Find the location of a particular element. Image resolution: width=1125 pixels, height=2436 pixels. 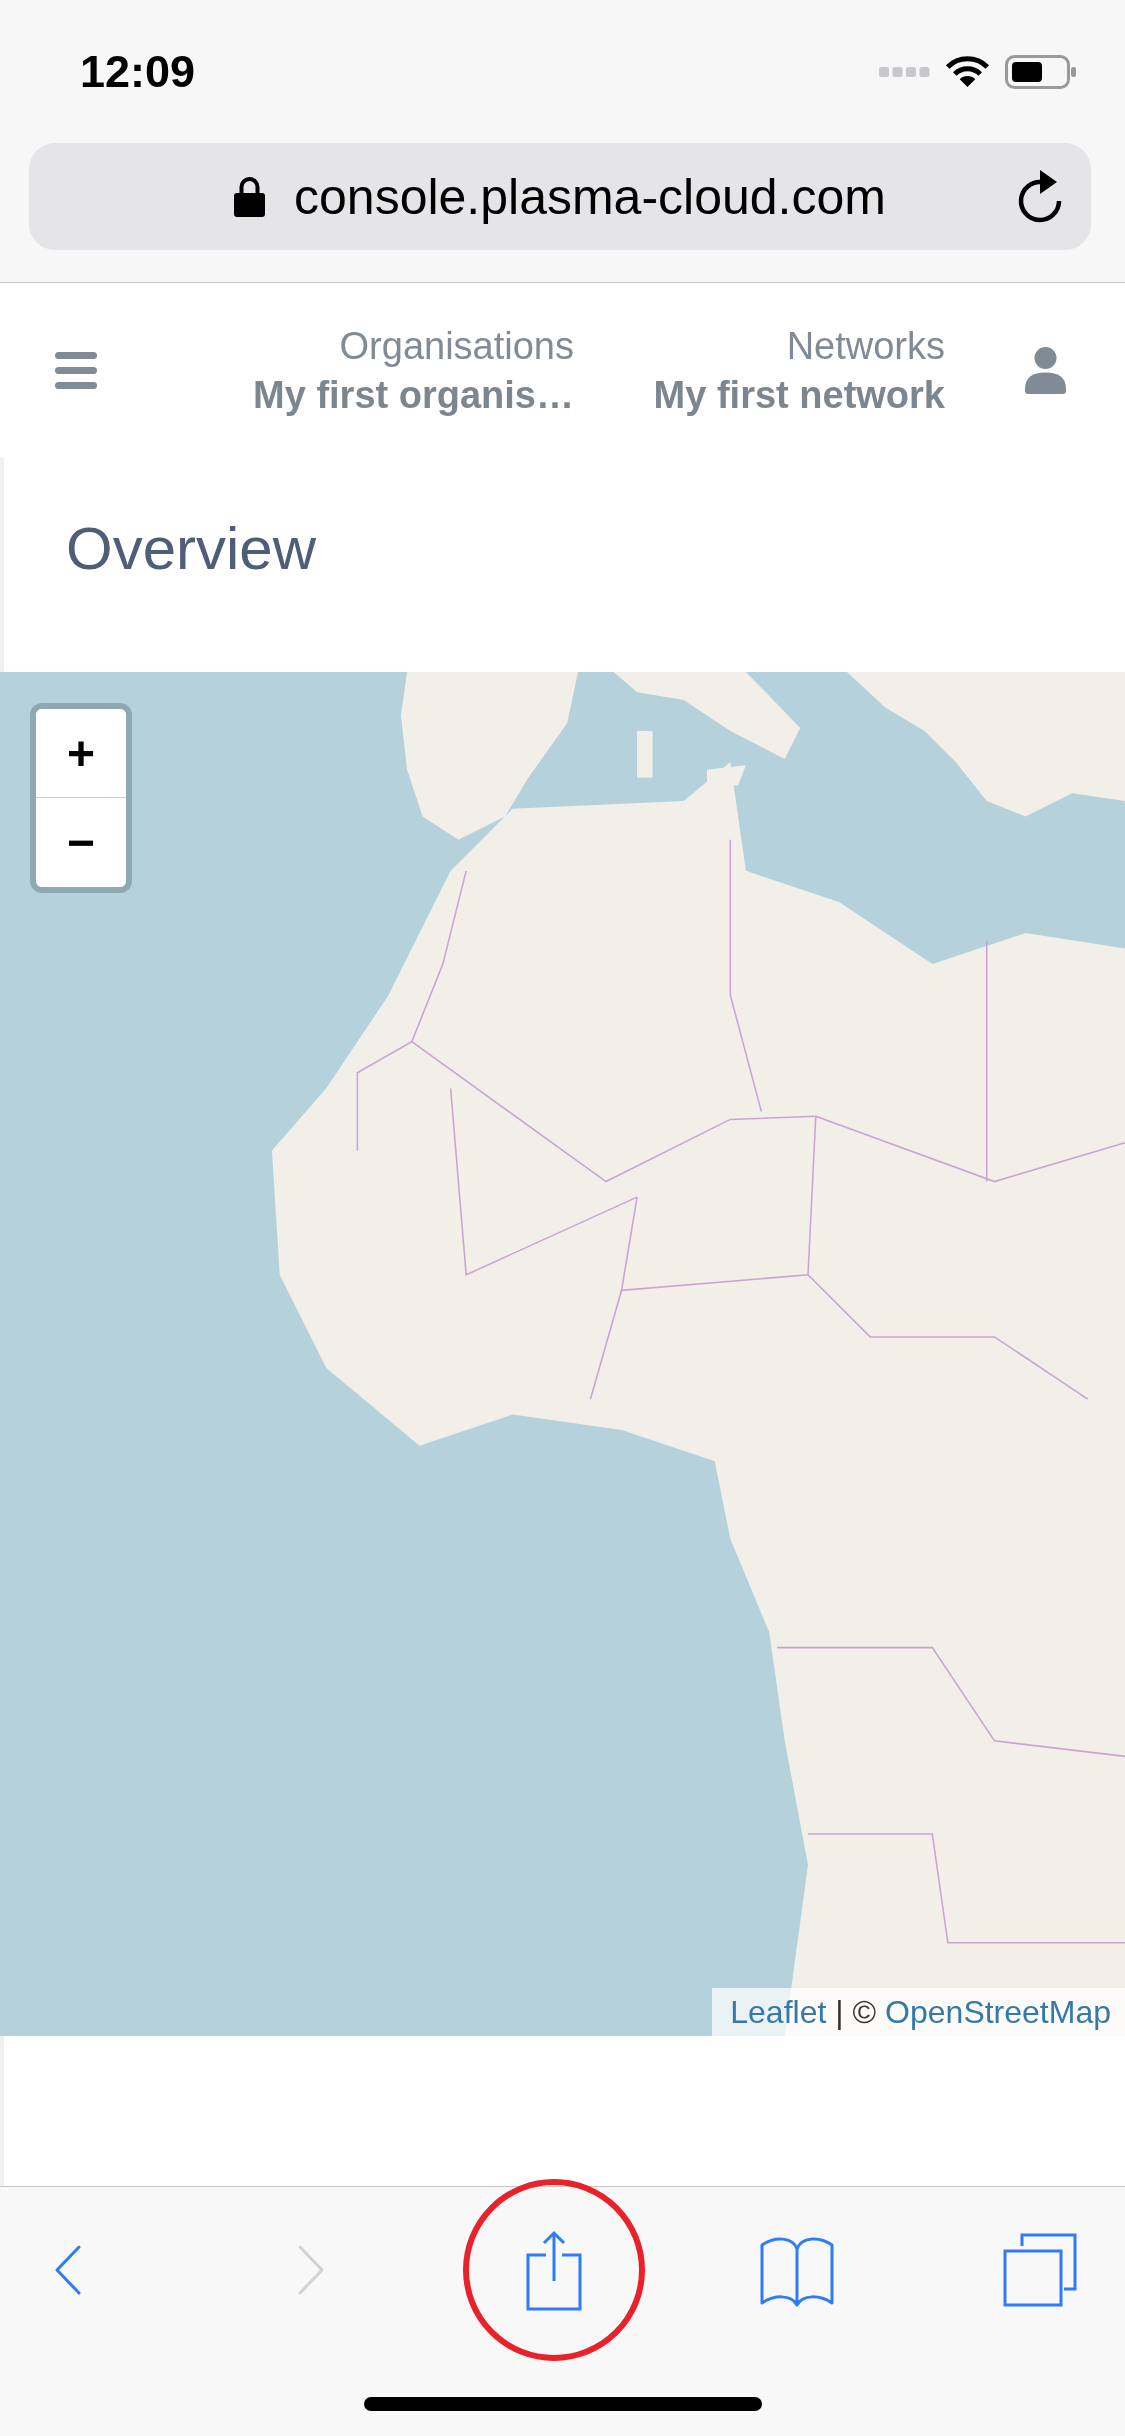

zoom-in-button: + is located at coordinates (81, 753).